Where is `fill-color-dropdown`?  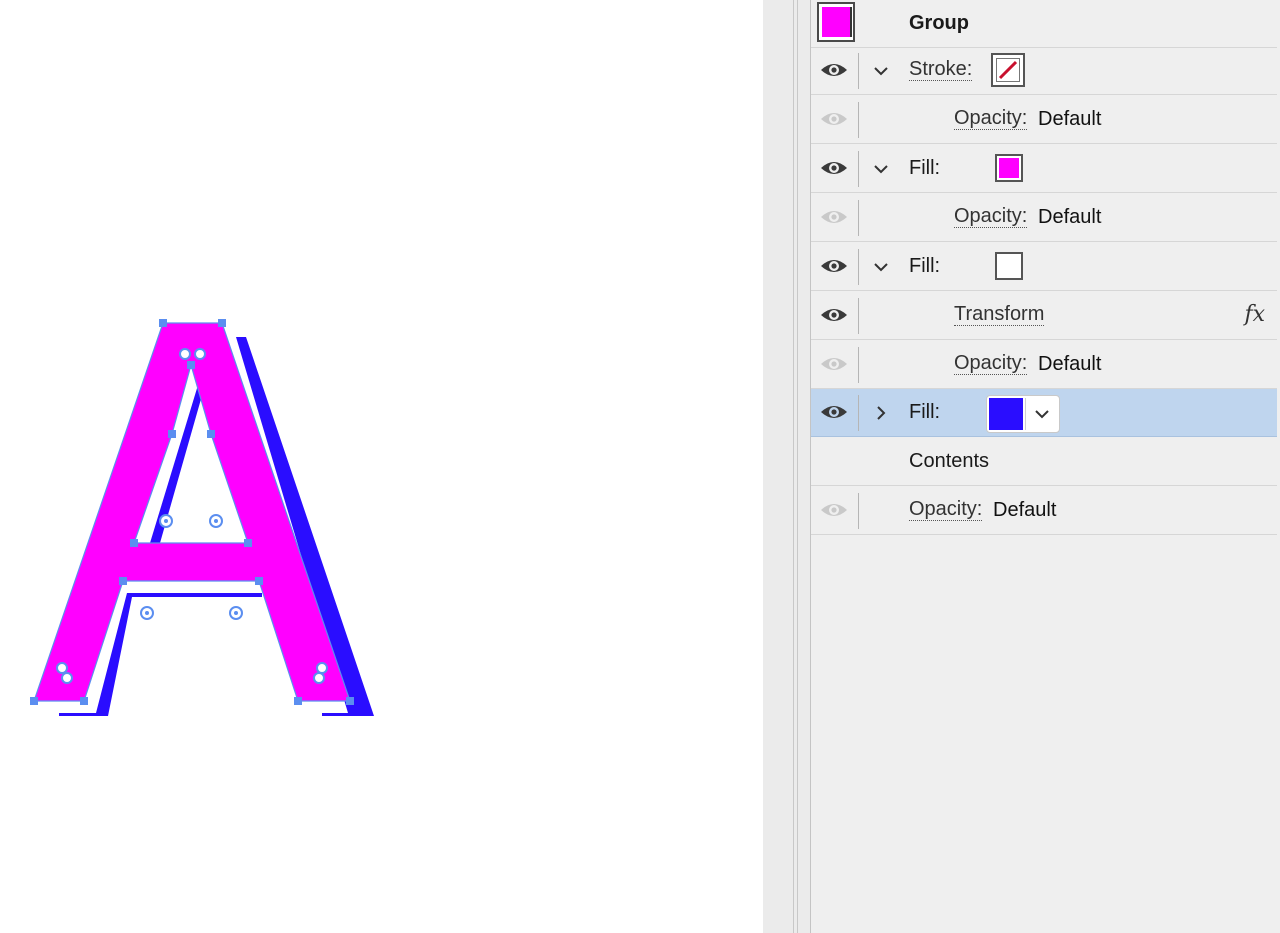
fill-color-dropdown is located at coordinates (1023, 414).